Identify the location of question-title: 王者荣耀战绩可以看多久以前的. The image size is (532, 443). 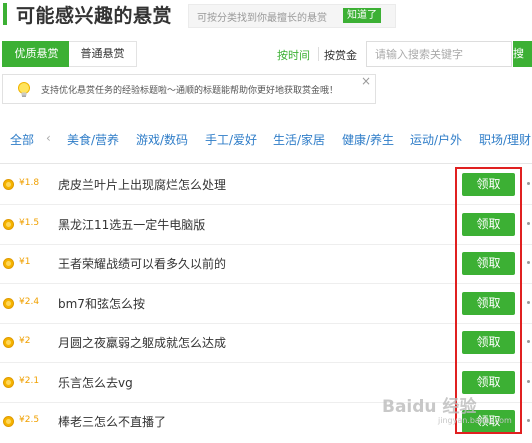
(142, 263).